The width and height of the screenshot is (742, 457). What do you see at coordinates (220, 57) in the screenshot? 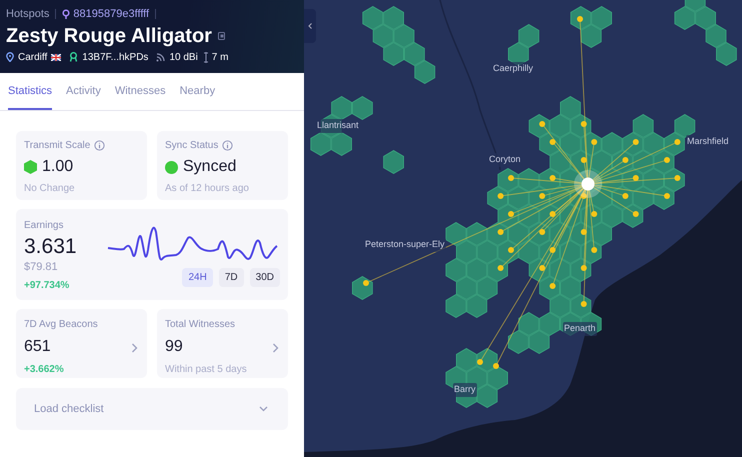
I see `elevation: 7 m` at bounding box center [220, 57].